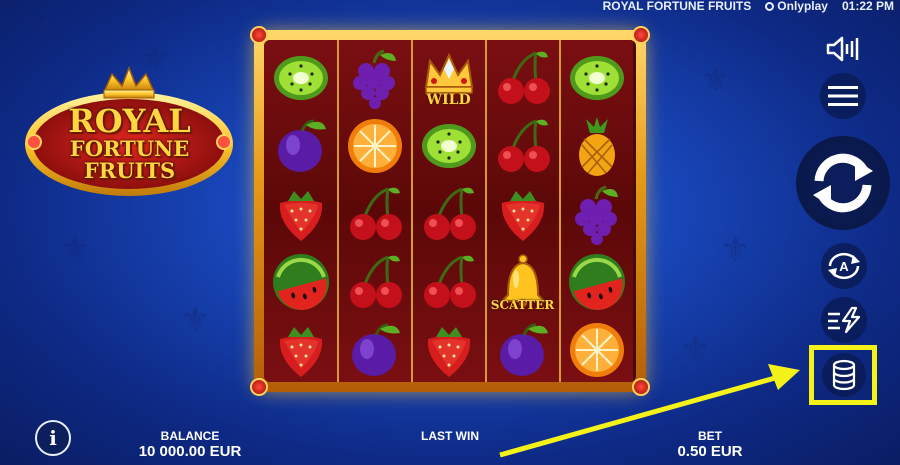 This screenshot has height=465, width=900. Describe the element at coordinates (522, 305) in the screenshot. I see `scatter-label: SCATTER` at that location.